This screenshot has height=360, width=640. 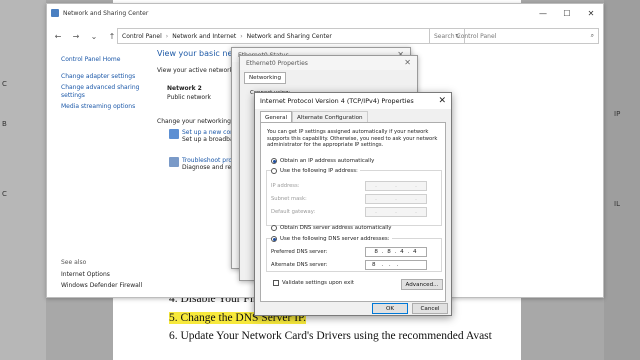 What do you see at coordinates (76, 36) in the screenshot?
I see `forward-icon: →` at bounding box center [76, 36].